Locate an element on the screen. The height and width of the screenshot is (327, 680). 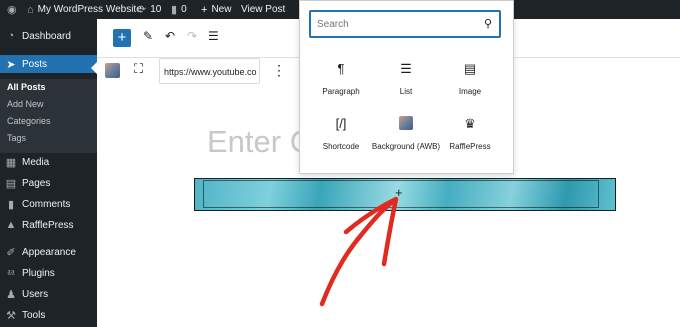
background-icon is located at coordinates (406, 125).